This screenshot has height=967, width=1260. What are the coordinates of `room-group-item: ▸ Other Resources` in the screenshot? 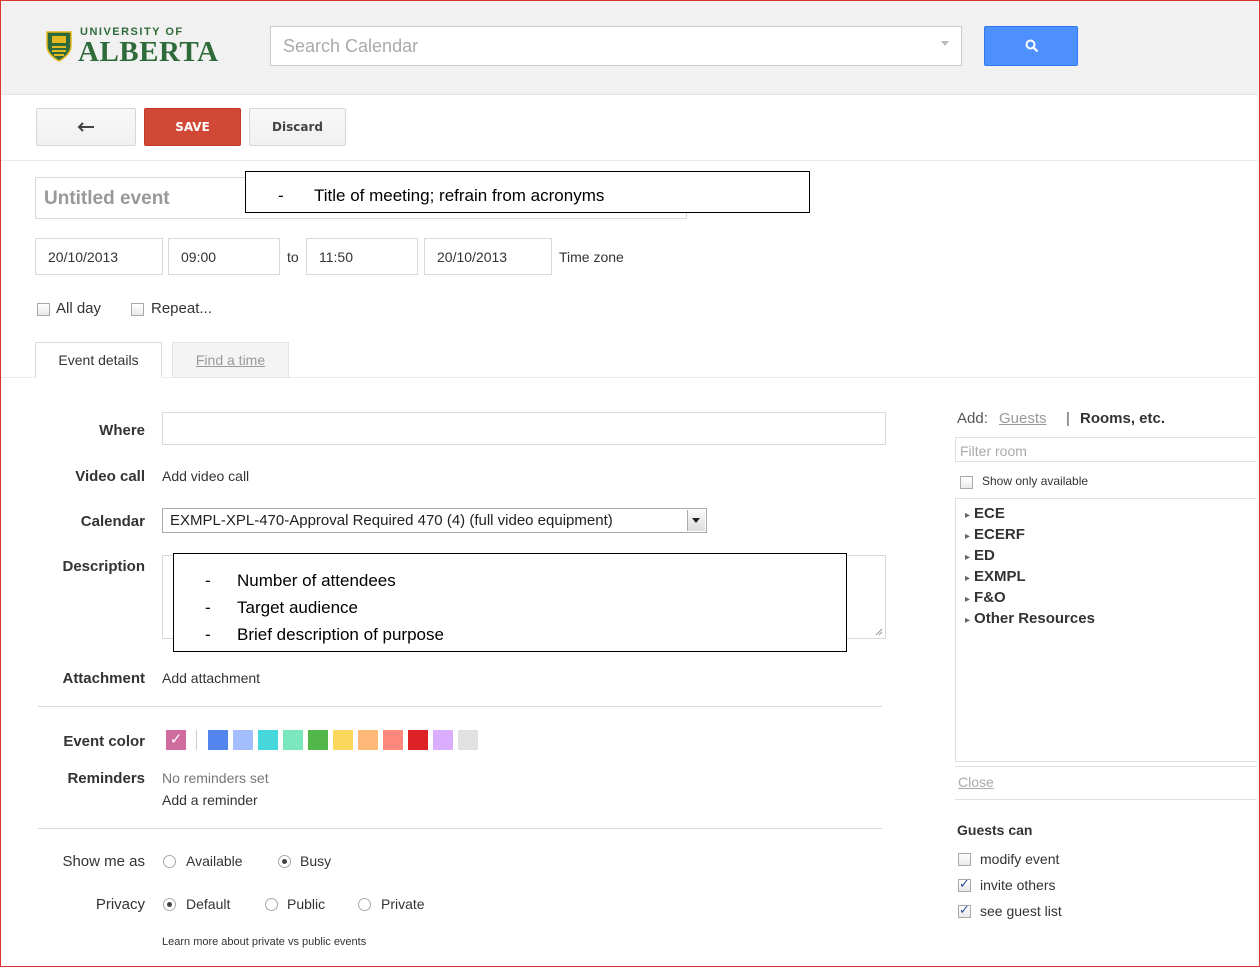 It's located at (1030, 618).